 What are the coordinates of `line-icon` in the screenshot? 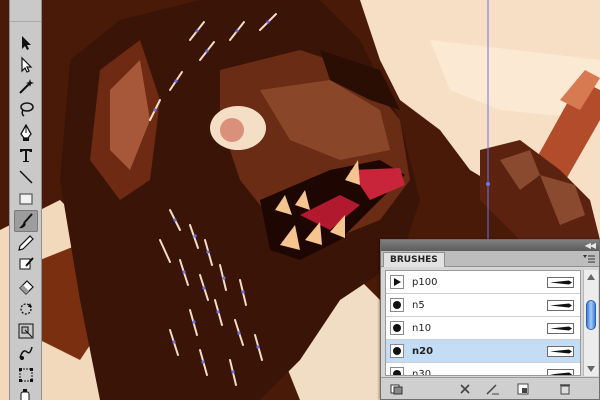 It's located at (26, 177).